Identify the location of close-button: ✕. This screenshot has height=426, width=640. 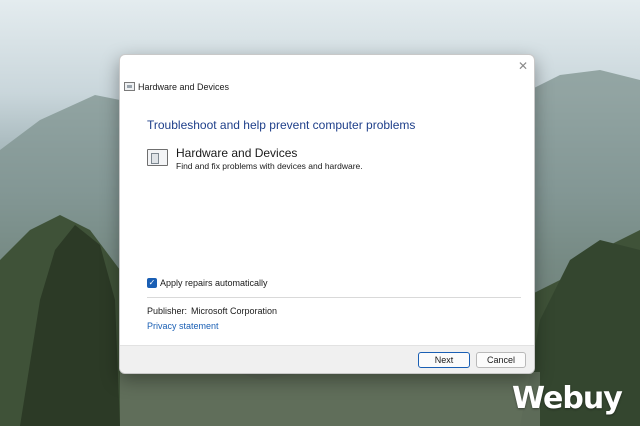
(523, 66).